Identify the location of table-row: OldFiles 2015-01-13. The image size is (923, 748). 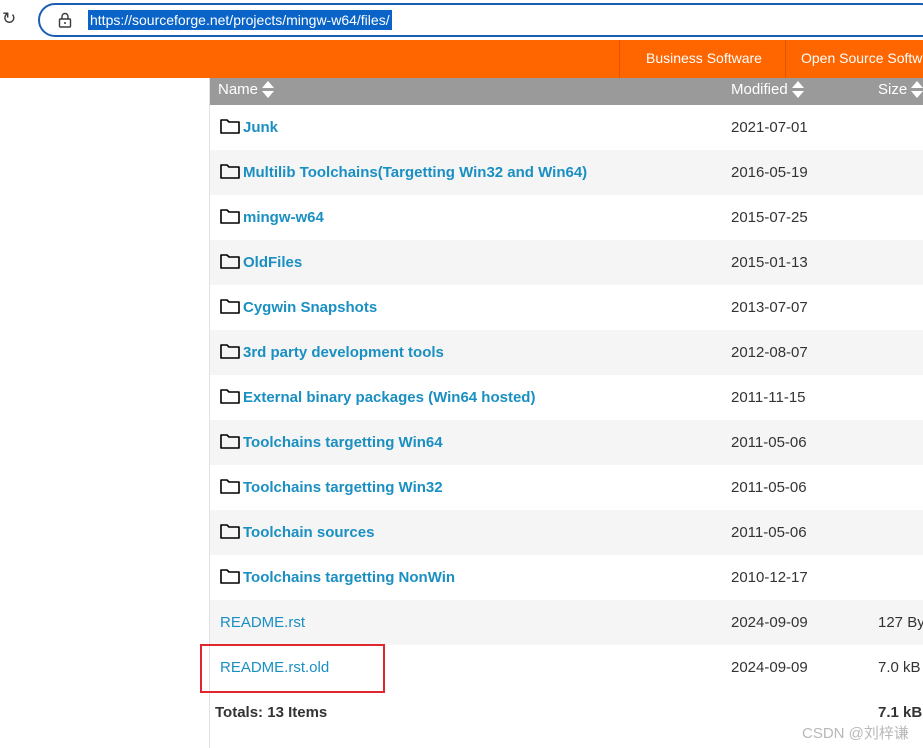
(566, 262).